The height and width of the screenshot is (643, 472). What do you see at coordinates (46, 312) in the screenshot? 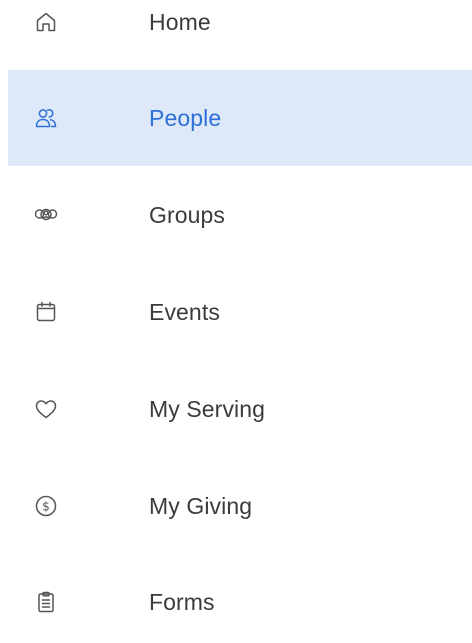
I see `calendar-icon` at bounding box center [46, 312].